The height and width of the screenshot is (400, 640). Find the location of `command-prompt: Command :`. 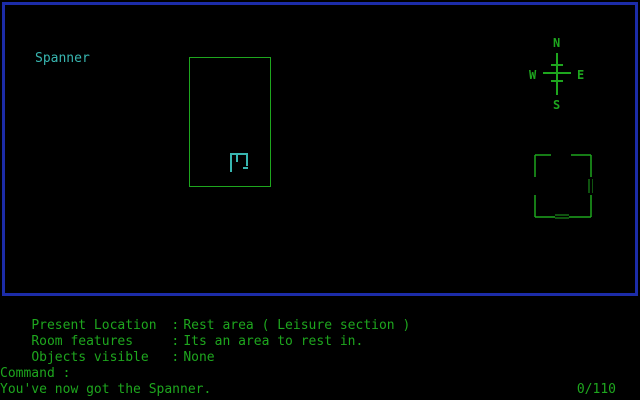

command-prompt: Command : is located at coordinates (35, 374).